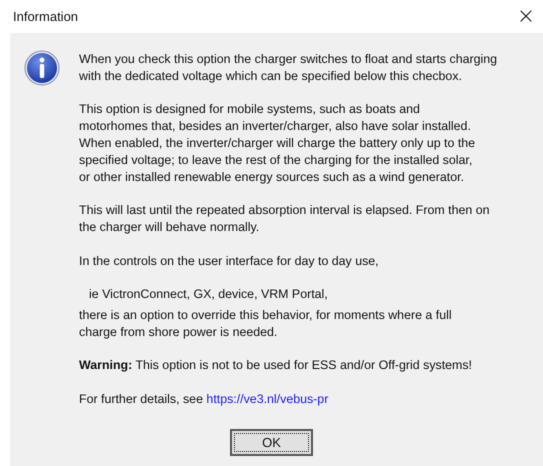 The width and height of the screenshot is (543, 466). What do you see at coordinates (288, 68) in the screenshot?
I see `paragraph: When you check this option the charger switches to float and starts charging with the dedicated voltage which can be specified below this checbox.` at bounding box center [288, 68].